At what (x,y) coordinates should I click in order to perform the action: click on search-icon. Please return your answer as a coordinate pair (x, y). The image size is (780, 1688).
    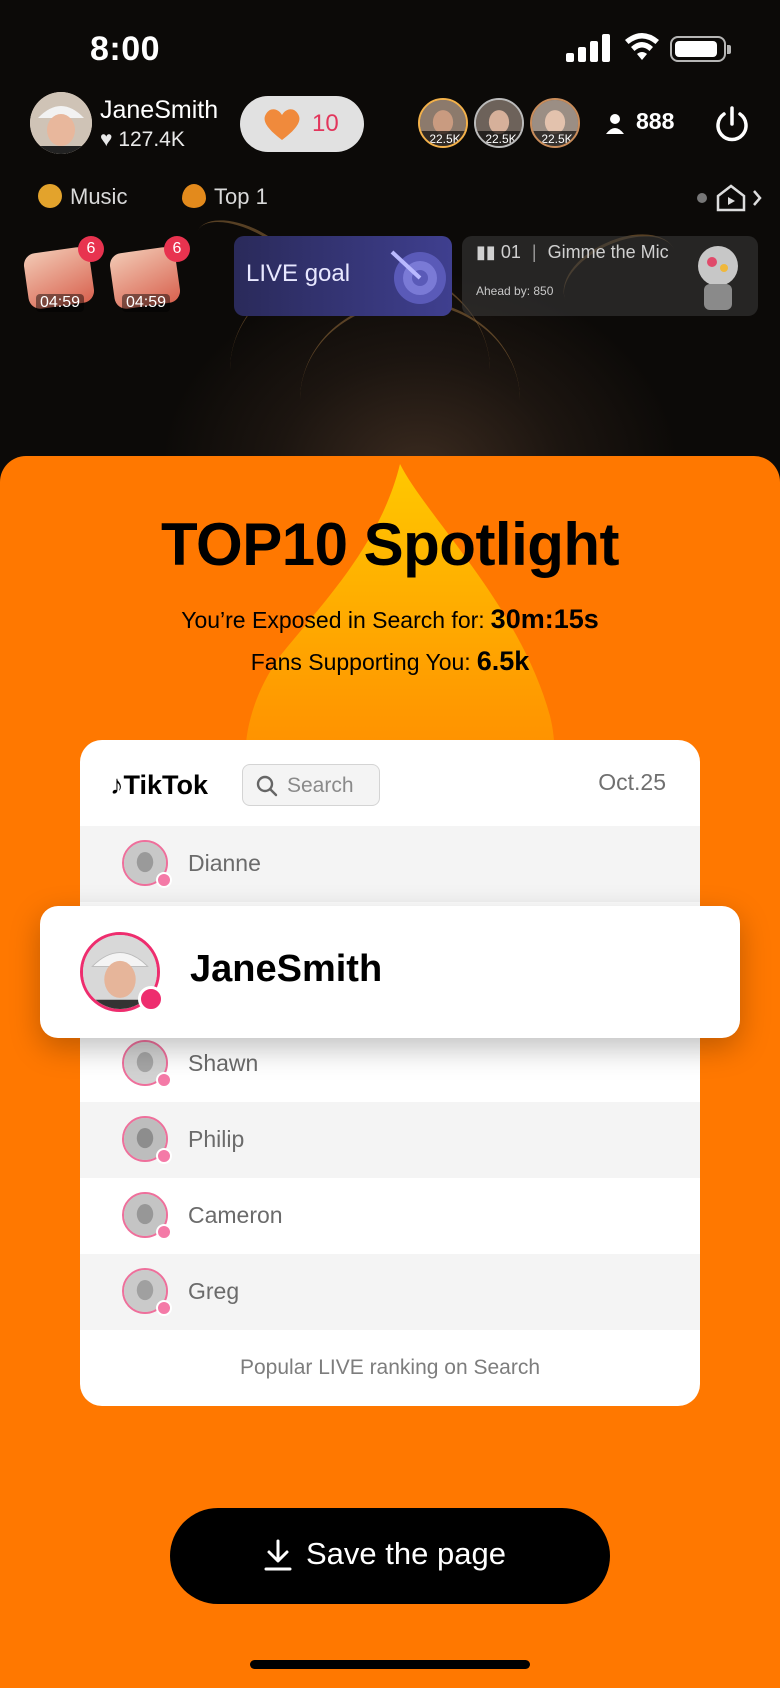
    Looking at the image, I should click on (267, 786).